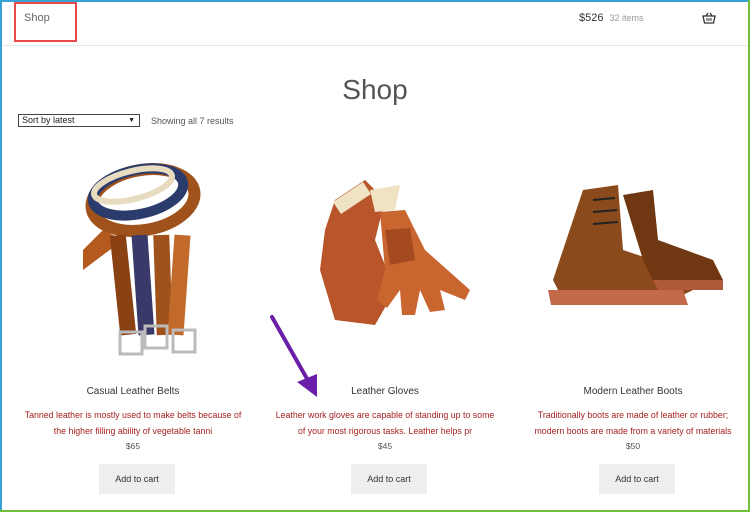 This screenshot has height=512, width=750. I want to click on result-count: Showing all 7 results, so click(192, 121).